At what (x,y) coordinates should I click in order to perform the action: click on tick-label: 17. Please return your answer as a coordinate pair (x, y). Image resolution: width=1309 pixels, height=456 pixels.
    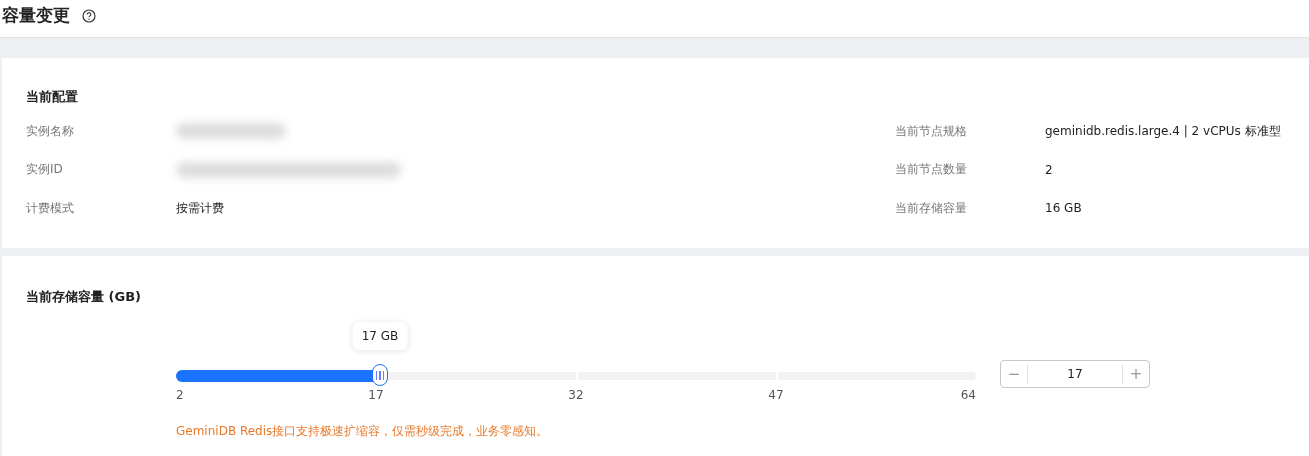
    Looking at the image, I should click on (376, 395).